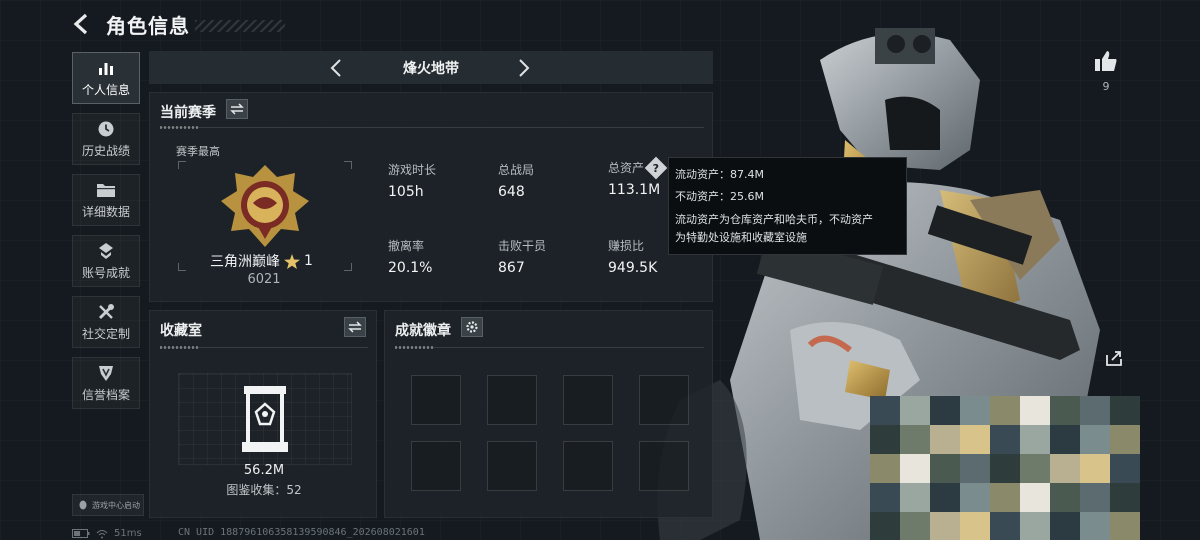 The width and height of the screenshot is (1200, 540). Describe the element at coordinates (106, 383) in the screenshot. I see `sidebar-item-credit: 信誉档案` at that location.